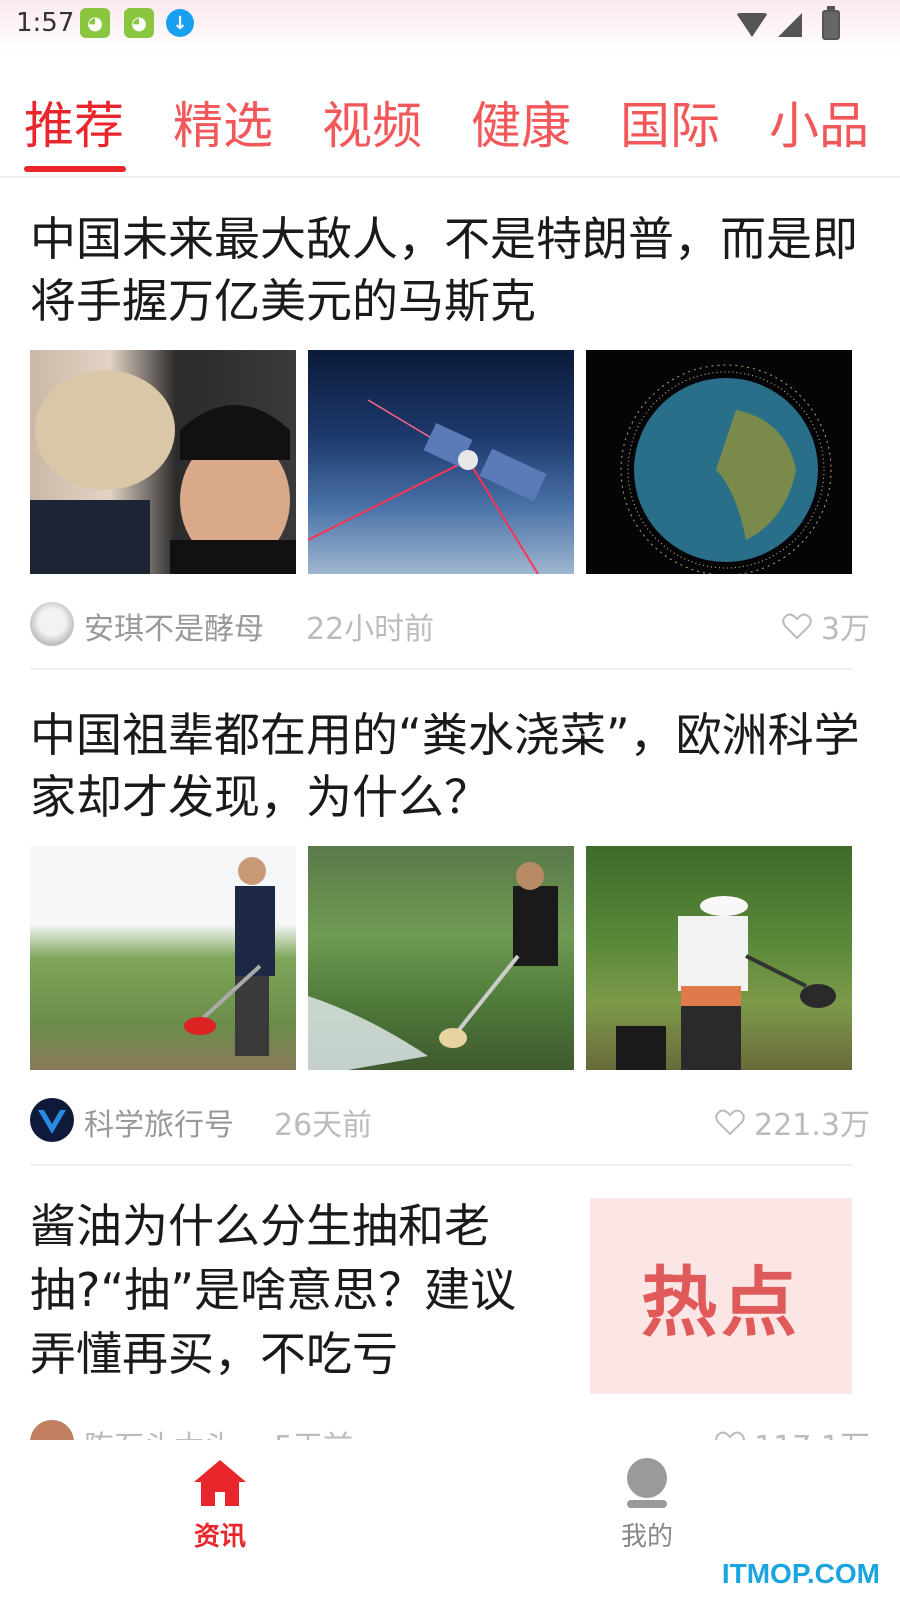 This screenshot has width=900, height=1600. Describe the element at coordinates (450, 625) in the screenshot. I see `article-meta: 安琪不是酵母 22小时前 3万` at that location.